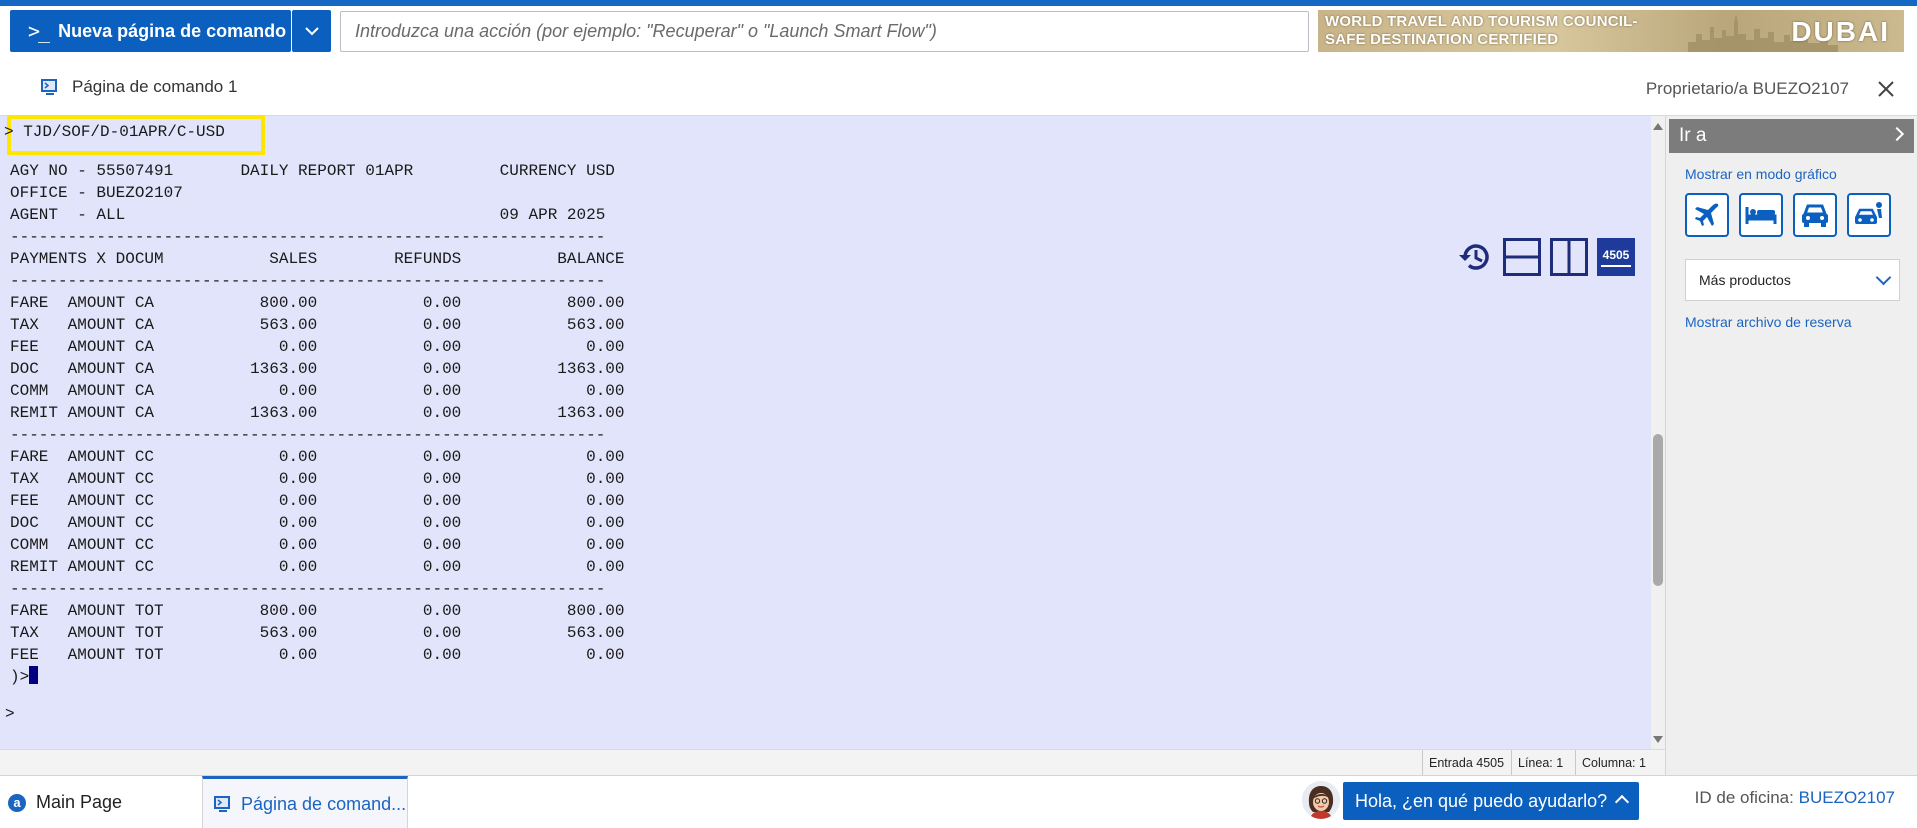  What do you see at coordinates (1897, 134) in the screenshot?
I see `chevron-right-icon` at bounding box center [1897, 134].